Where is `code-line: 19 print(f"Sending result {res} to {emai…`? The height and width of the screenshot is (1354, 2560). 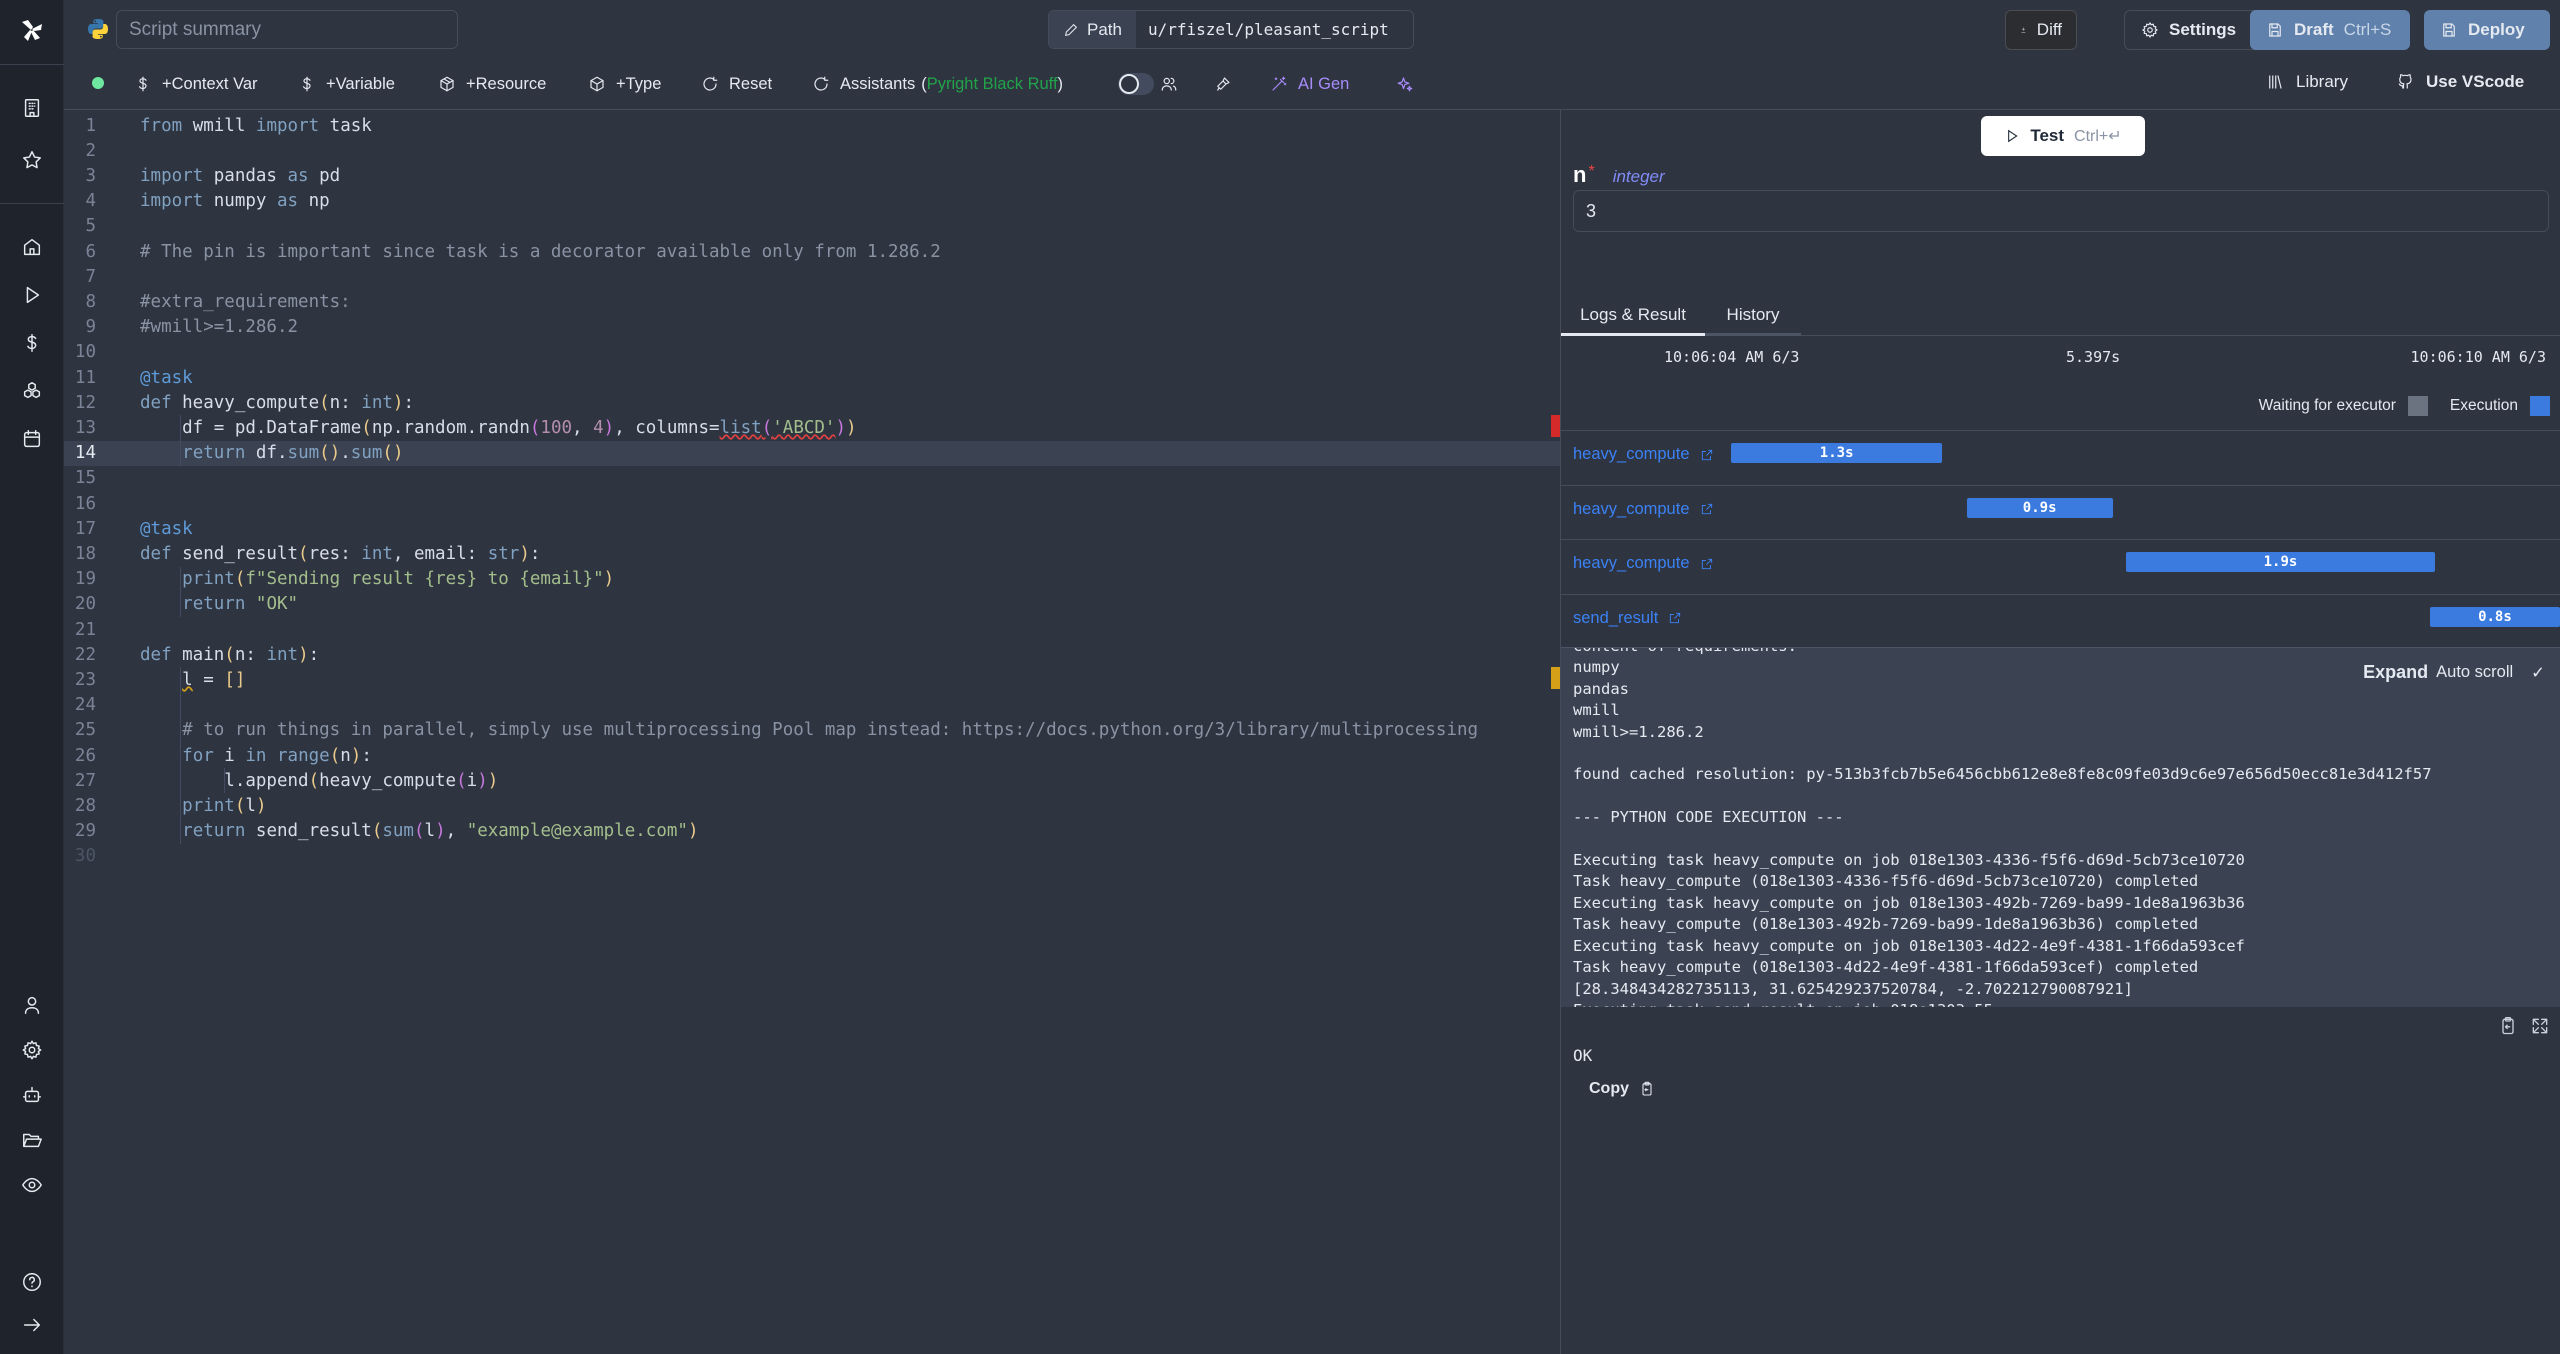
code-line: 19 print(f"Sending result {res} to {emai… is located at coordinates (812, 579).